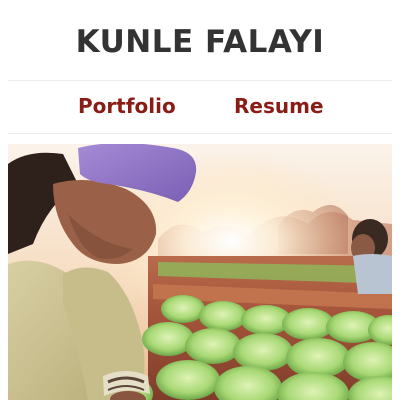 The width and height of the screenshot is (400, 400). Describe the element at coordinates (200, 133) in the screenshot. I see `nav-divider-bottom` at that location.